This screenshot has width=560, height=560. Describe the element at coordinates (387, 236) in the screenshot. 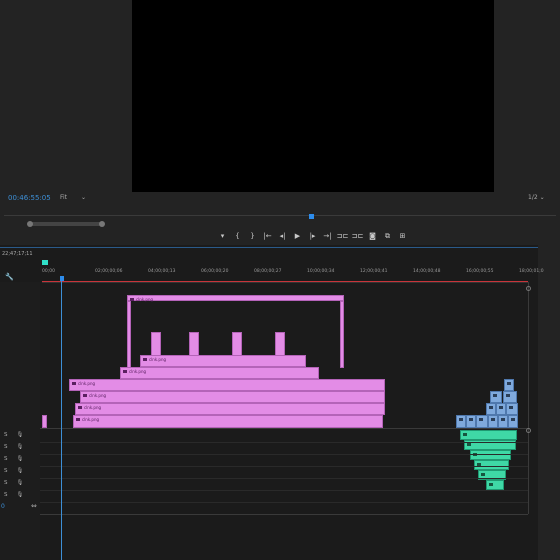

I see `comparison-view-icon: ⧉` at that location.